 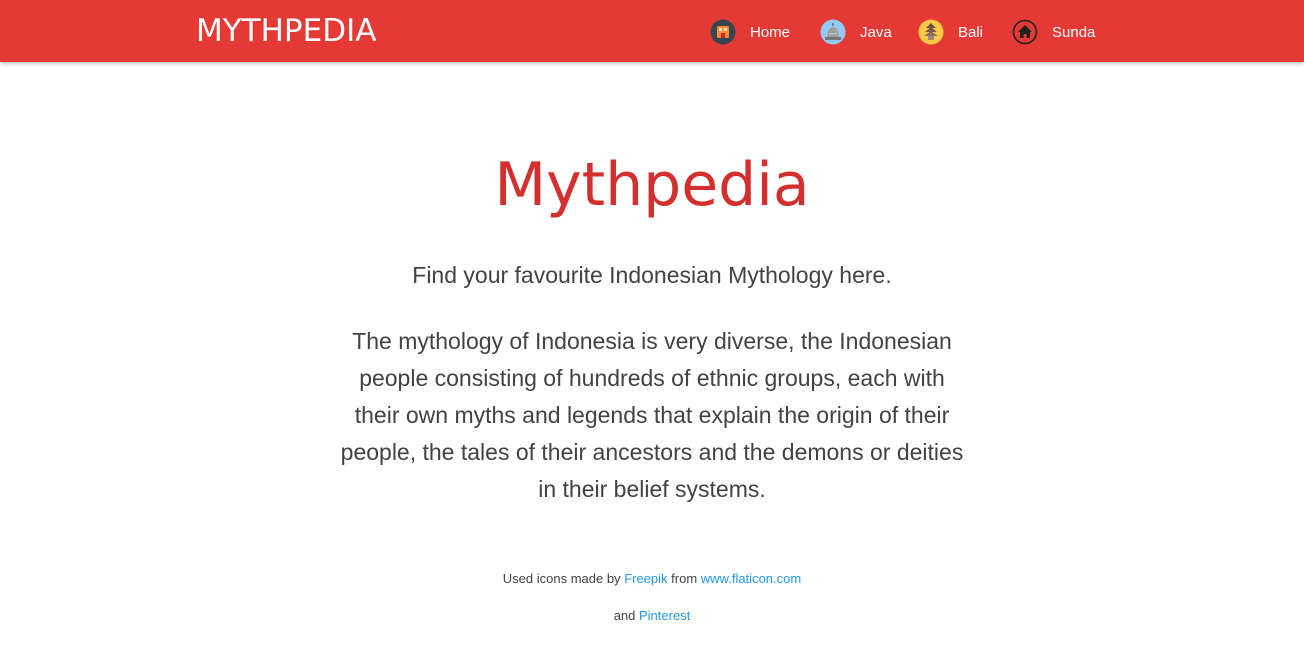 What do you see at coordinates (770, 32) in the screenshot?
I see `nav-item-home-label: Home` at bounding box center [770, 32].